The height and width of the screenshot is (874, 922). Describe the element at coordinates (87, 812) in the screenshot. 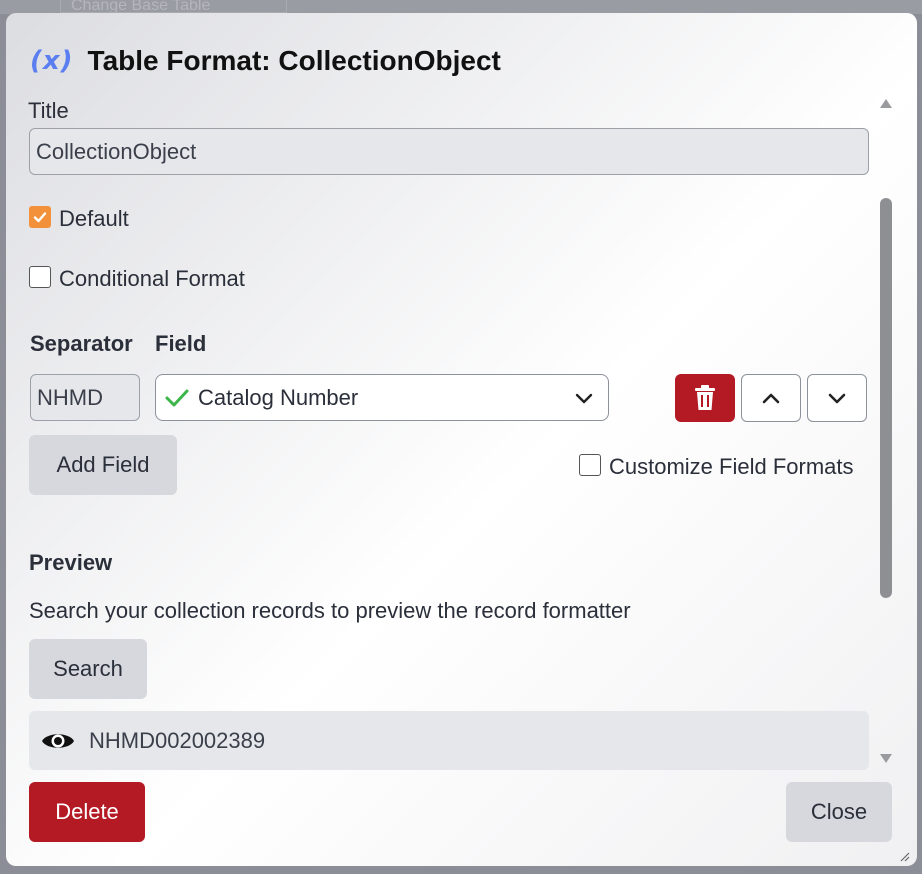

I see `delete-button: Delete` at that location.